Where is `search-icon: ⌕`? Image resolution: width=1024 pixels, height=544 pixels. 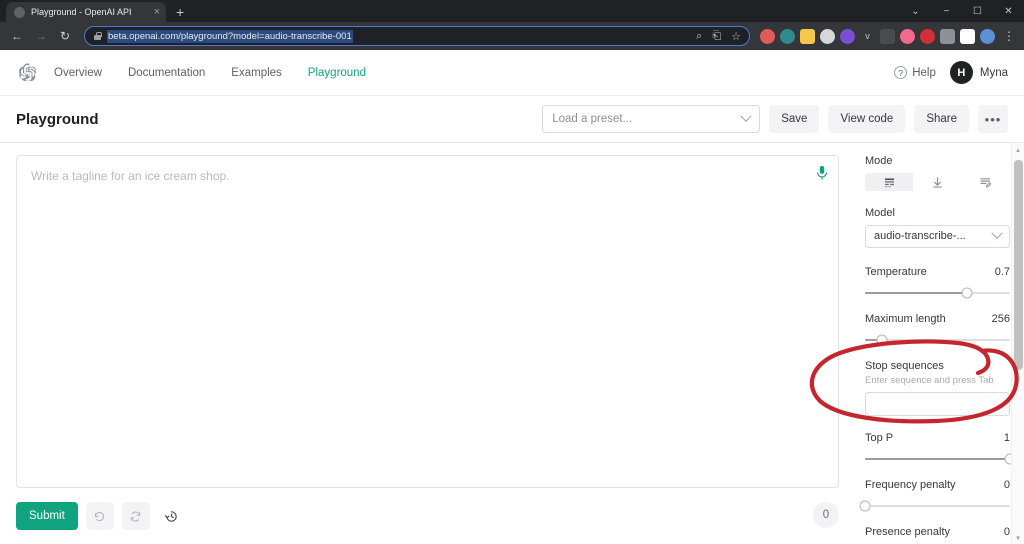
search-icon: ⌕ is located at coordinates (699, 36).